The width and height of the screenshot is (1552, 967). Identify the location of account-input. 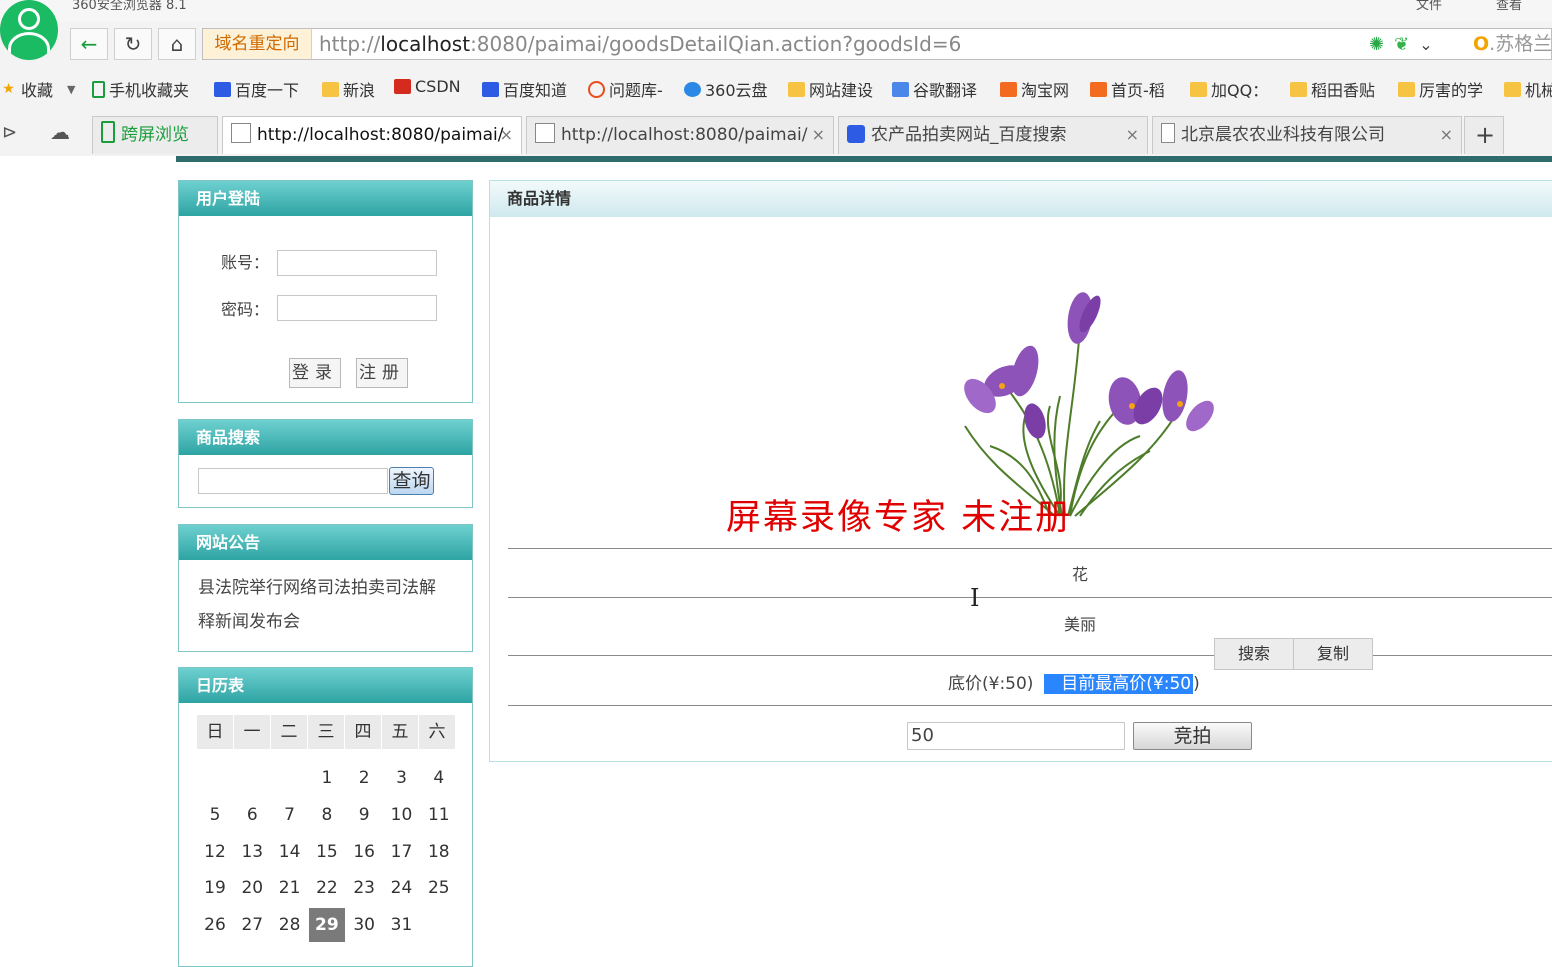
(357, 263).